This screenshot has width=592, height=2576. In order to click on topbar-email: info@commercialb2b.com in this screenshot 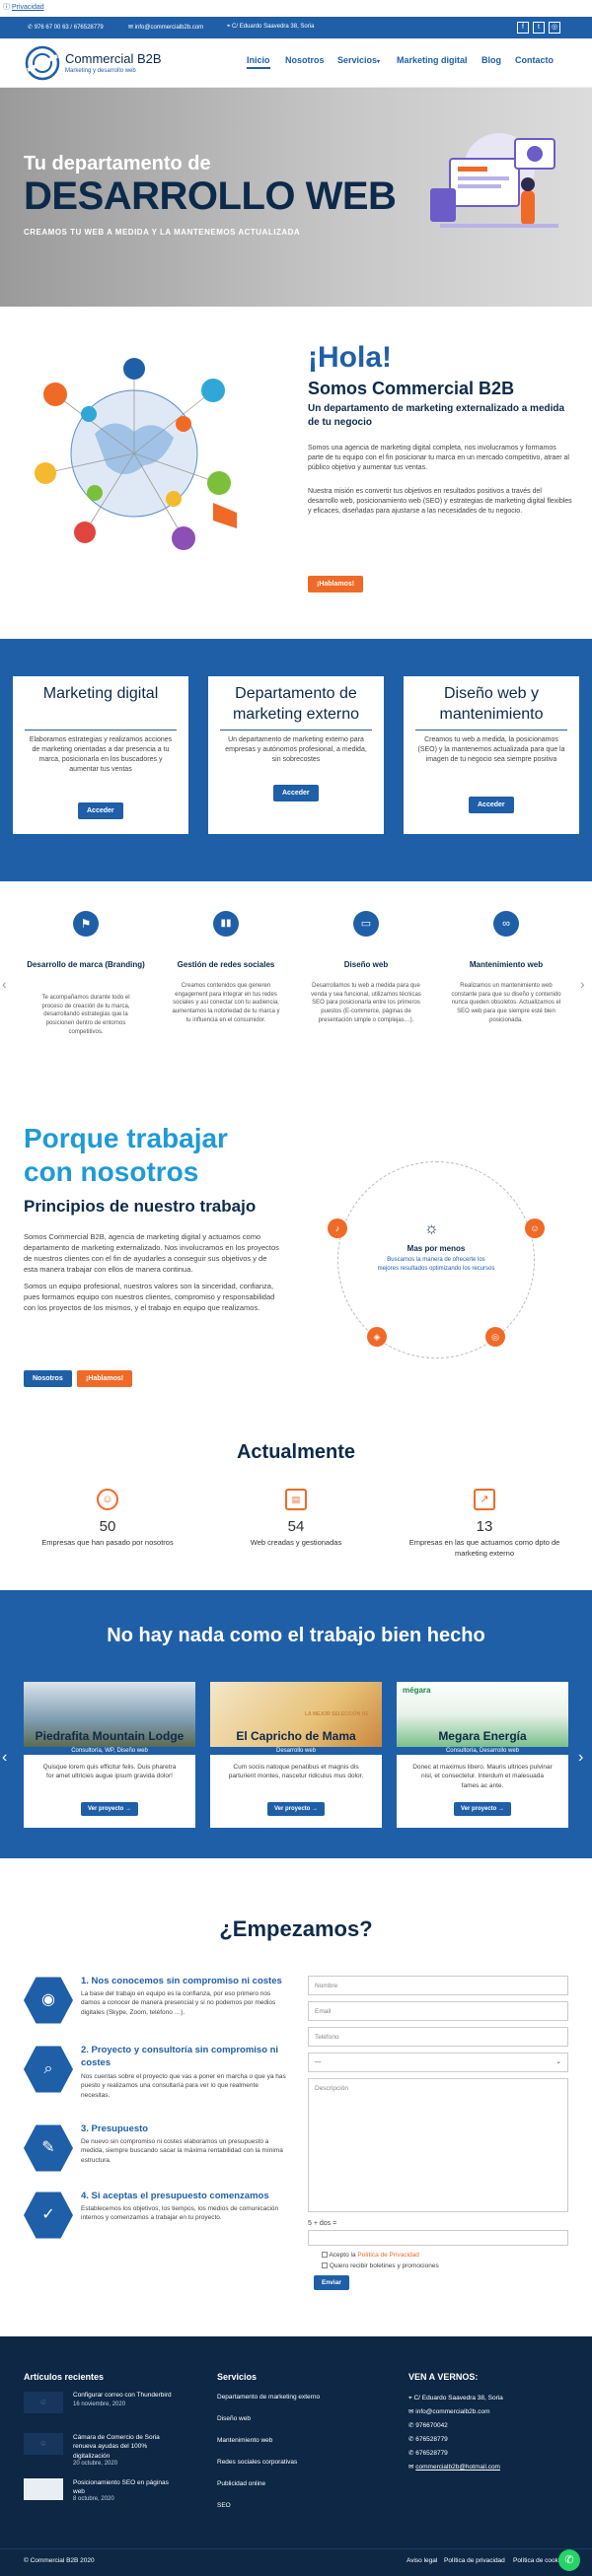, I will do `click(169, 28)`.